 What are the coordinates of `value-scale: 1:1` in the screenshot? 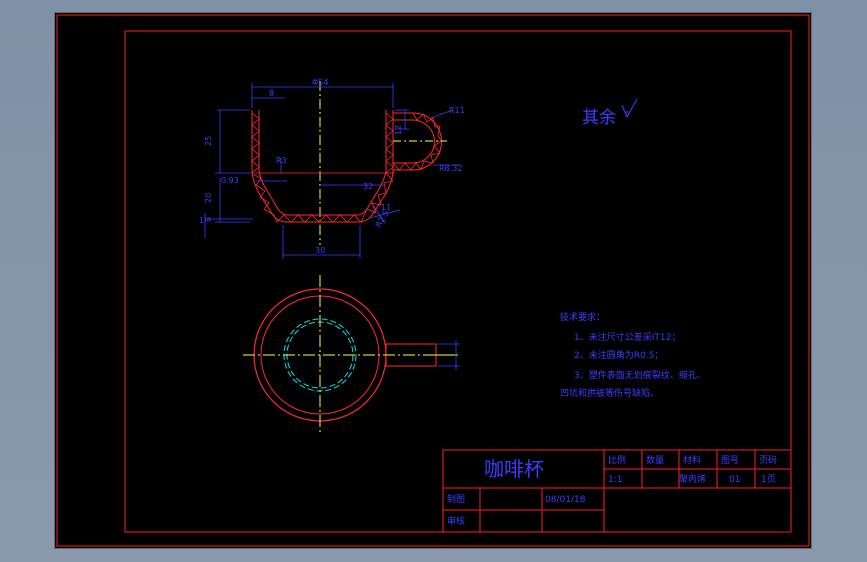 It's located at (615, 480).